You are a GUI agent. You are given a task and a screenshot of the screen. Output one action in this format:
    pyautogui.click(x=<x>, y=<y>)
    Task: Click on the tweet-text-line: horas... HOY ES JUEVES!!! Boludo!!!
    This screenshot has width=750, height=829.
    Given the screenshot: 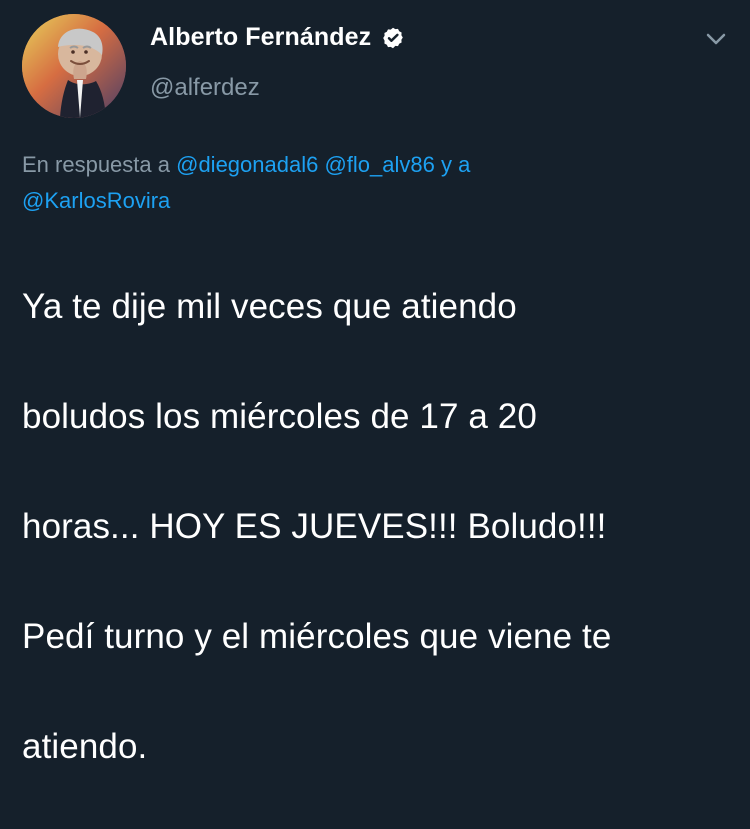 What is the action you would take?
    pyautogui.click(x=314, y=526)
    